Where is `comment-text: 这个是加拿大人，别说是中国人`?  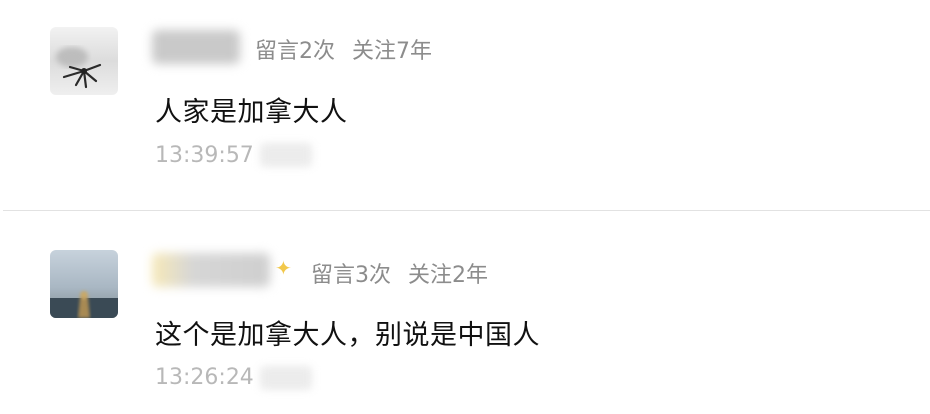 comment-text: 这个是加拿大人，别说是中国人 is located at coordinates (347, 335).